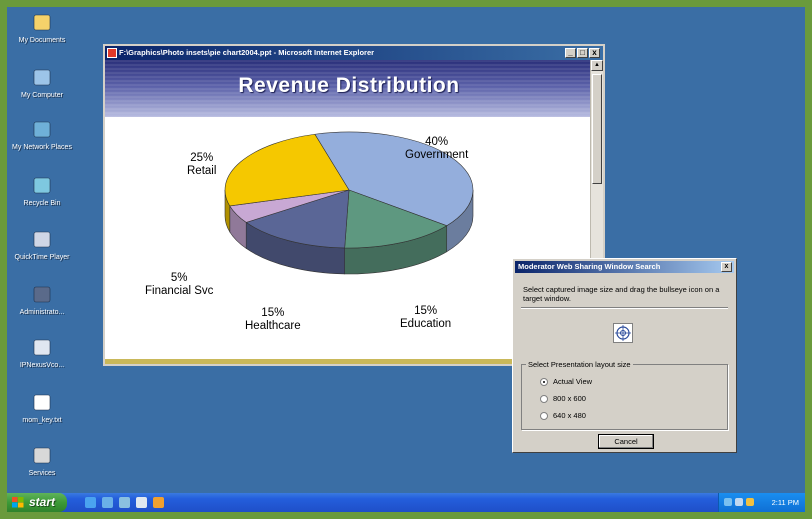 This screenshot has width=812, height=519. Describe the element at coordinates (42, 502) in the screenshot. I see `start-label: start` at that location.